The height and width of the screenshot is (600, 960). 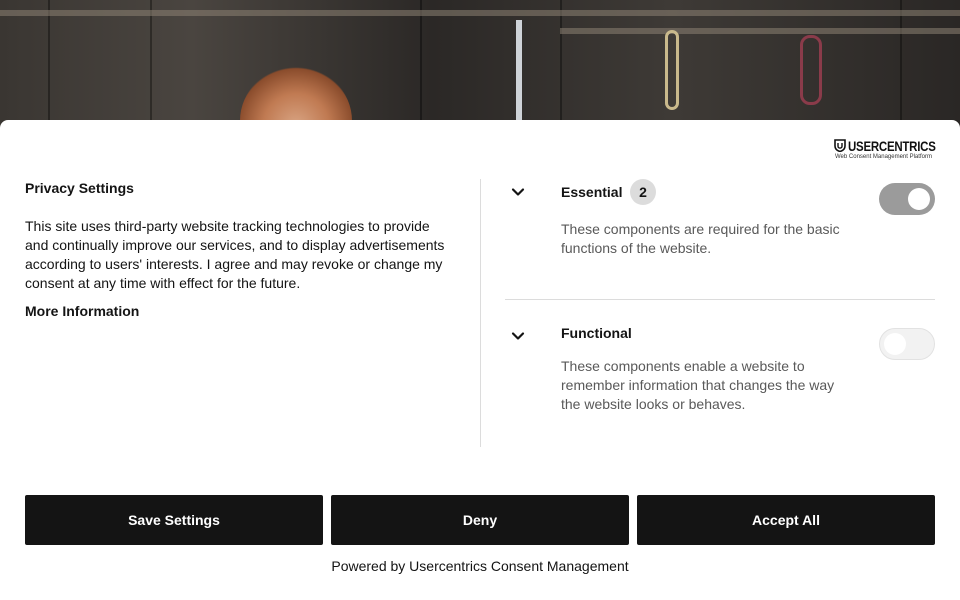 I want to click on save-settings-button: Save Settings, so click(x=174, y=520).